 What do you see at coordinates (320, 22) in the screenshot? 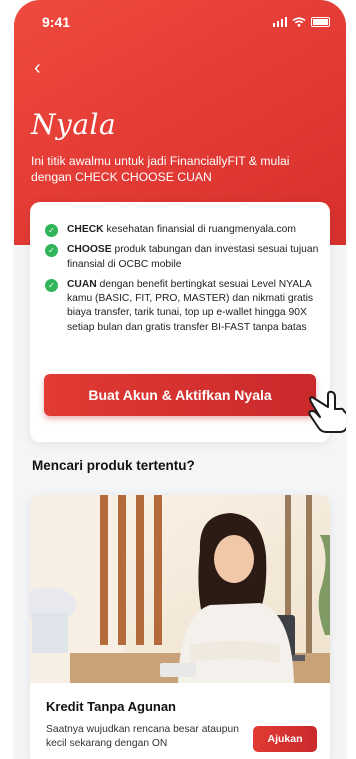
I see `battery-icon` at bounding box center [320, 22].